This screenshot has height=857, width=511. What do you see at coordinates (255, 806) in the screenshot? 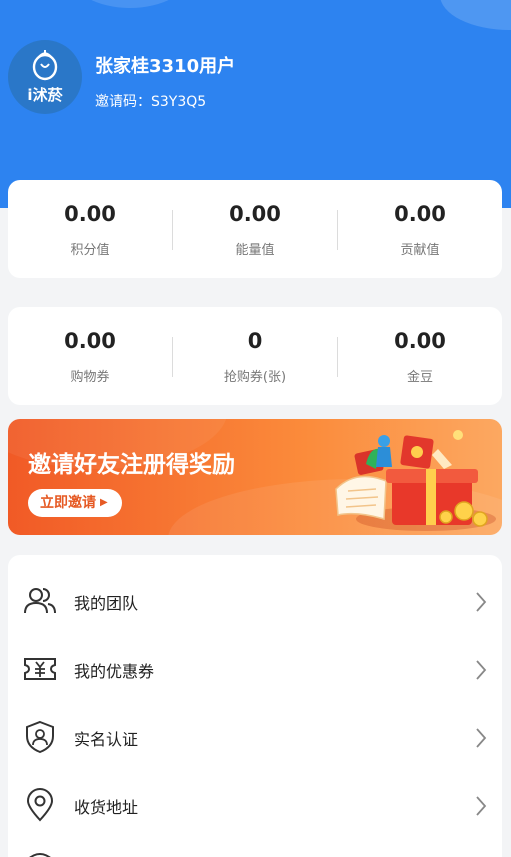
I see `menu-item-shipping-address: 收货地址` at bounding box center [255, 806].